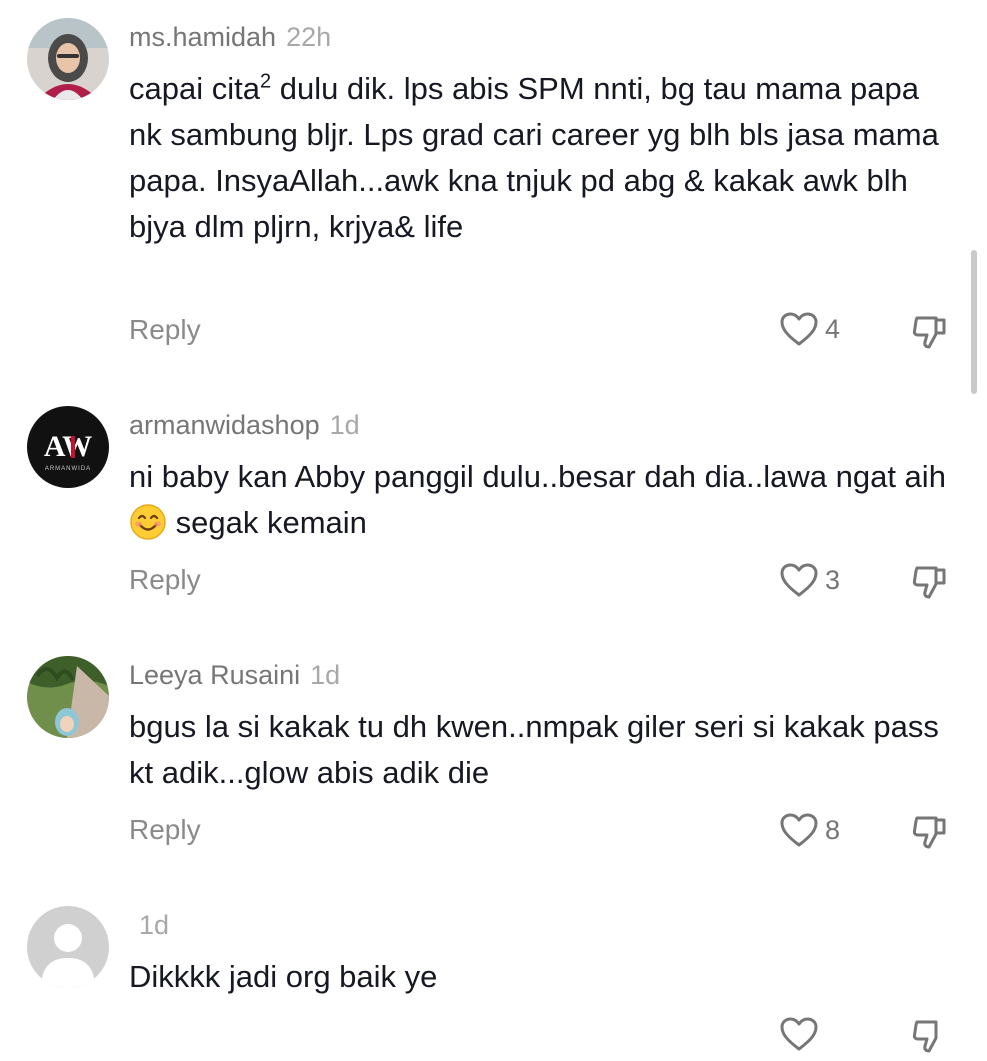 Image resolution: width=987 pixels, height=1061 pixels. Describe the element at coordinates (833, 328) in the screenshot. I see `like-count: 4` at that location.